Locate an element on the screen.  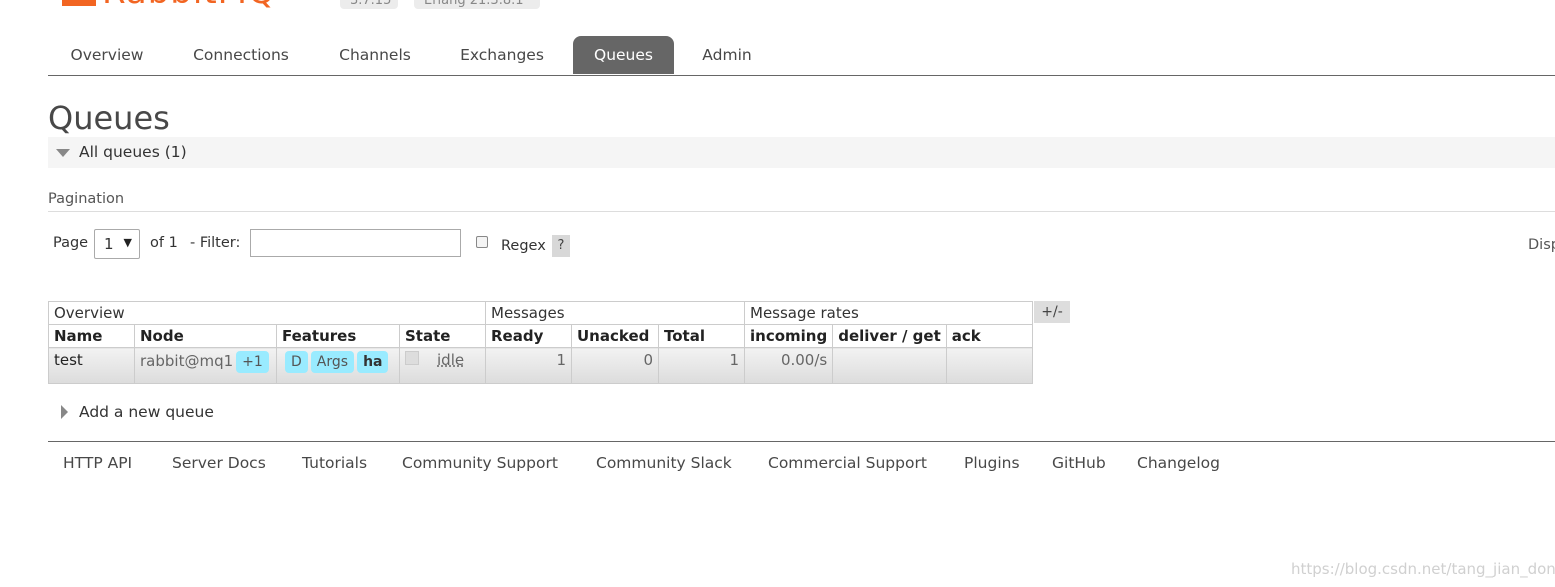
footer-link-community-support: Community Support is located at coordinates (480, 463).